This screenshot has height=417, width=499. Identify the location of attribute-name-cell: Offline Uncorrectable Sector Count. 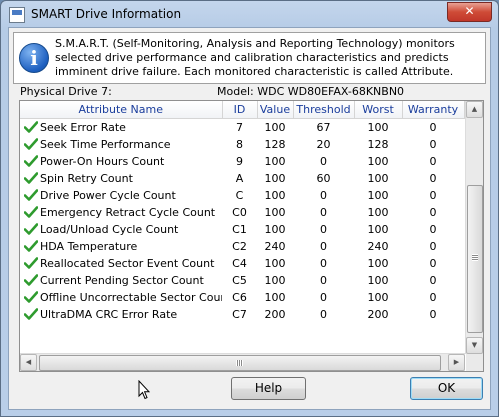
(121, 297).